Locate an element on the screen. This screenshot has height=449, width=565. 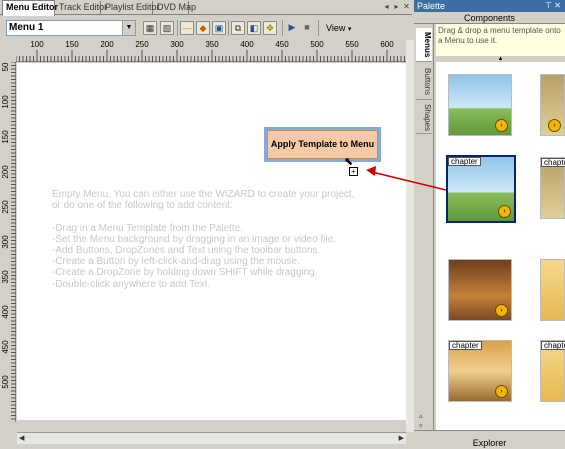
palette-title-bar: Palette ⊤ ✕ is located at coordinates (489, 6).